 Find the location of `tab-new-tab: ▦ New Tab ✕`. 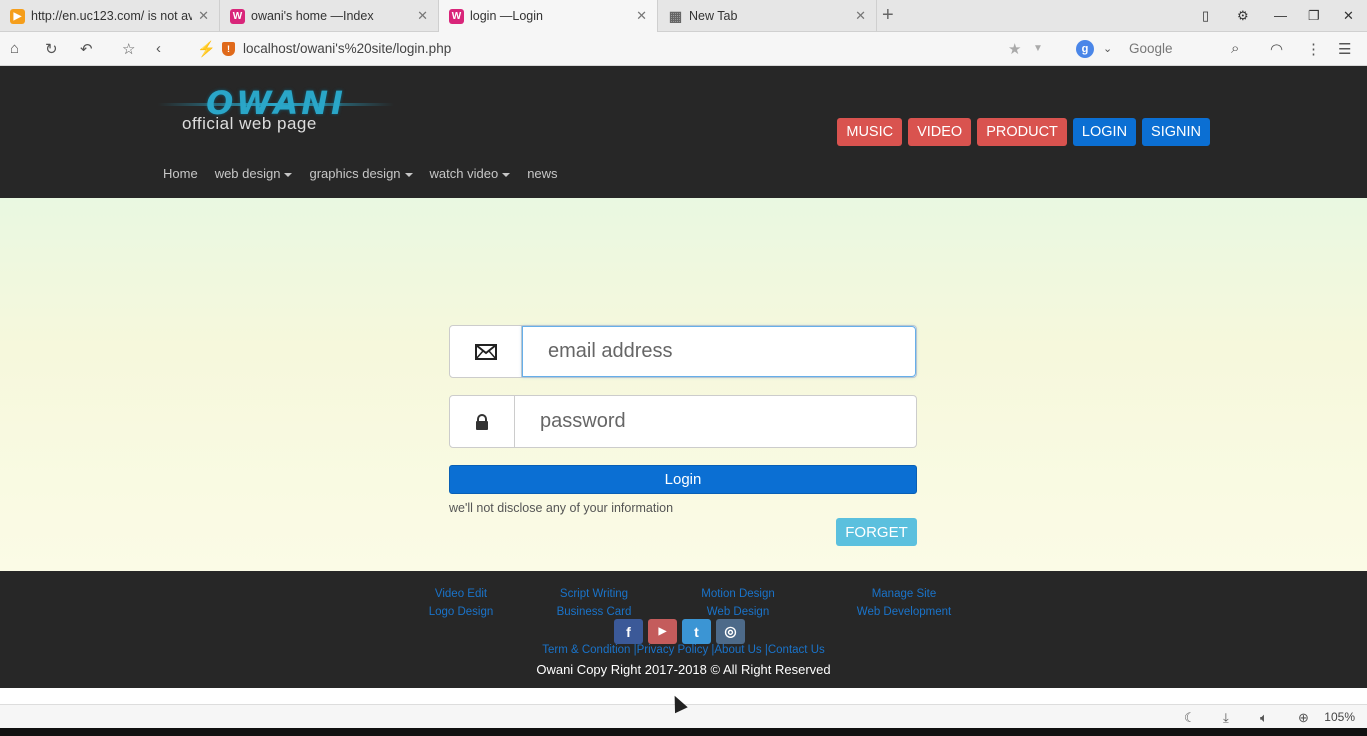

tab-new-tab: ▦ New Tab ✕ is located at coordinates (767, 16).